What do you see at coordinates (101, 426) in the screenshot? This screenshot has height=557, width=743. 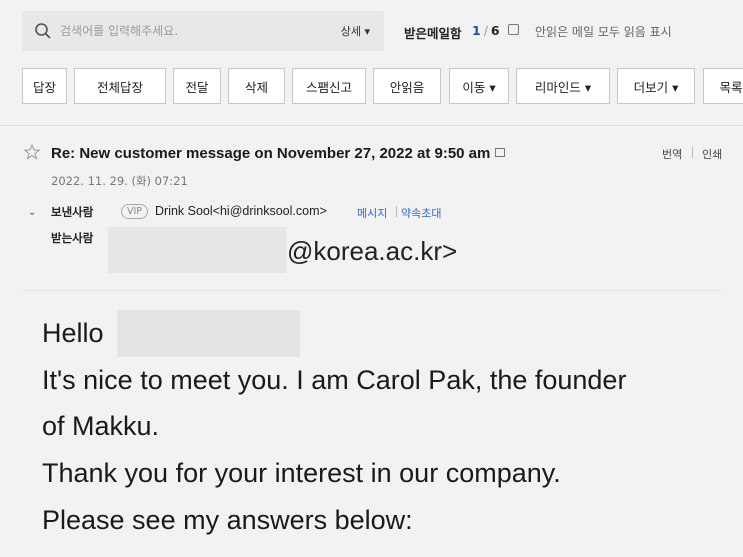 I see `body-line: of Makku.` at bounding box center [101, 426].